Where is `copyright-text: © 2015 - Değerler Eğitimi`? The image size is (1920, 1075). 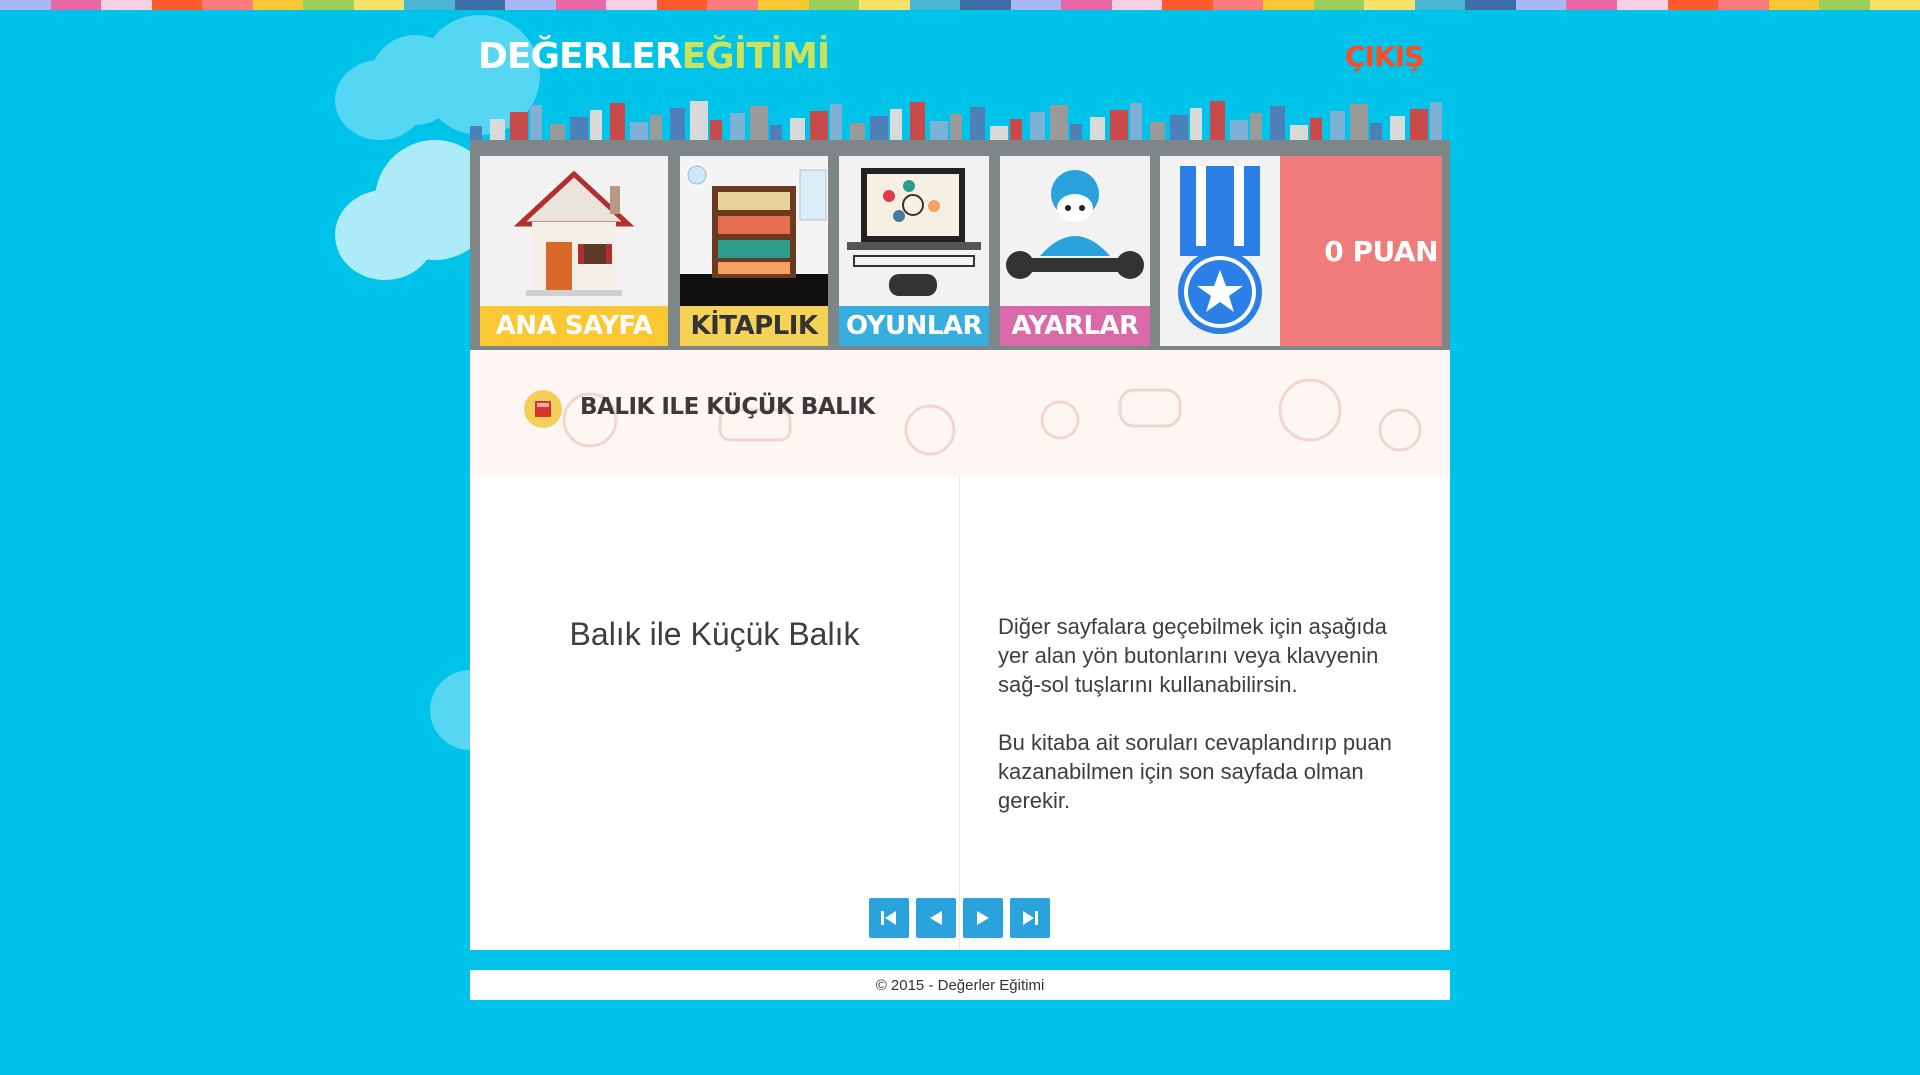
copyright-text: © 2015 - Değerler Eğitimi is located at coordinates (960, 985).